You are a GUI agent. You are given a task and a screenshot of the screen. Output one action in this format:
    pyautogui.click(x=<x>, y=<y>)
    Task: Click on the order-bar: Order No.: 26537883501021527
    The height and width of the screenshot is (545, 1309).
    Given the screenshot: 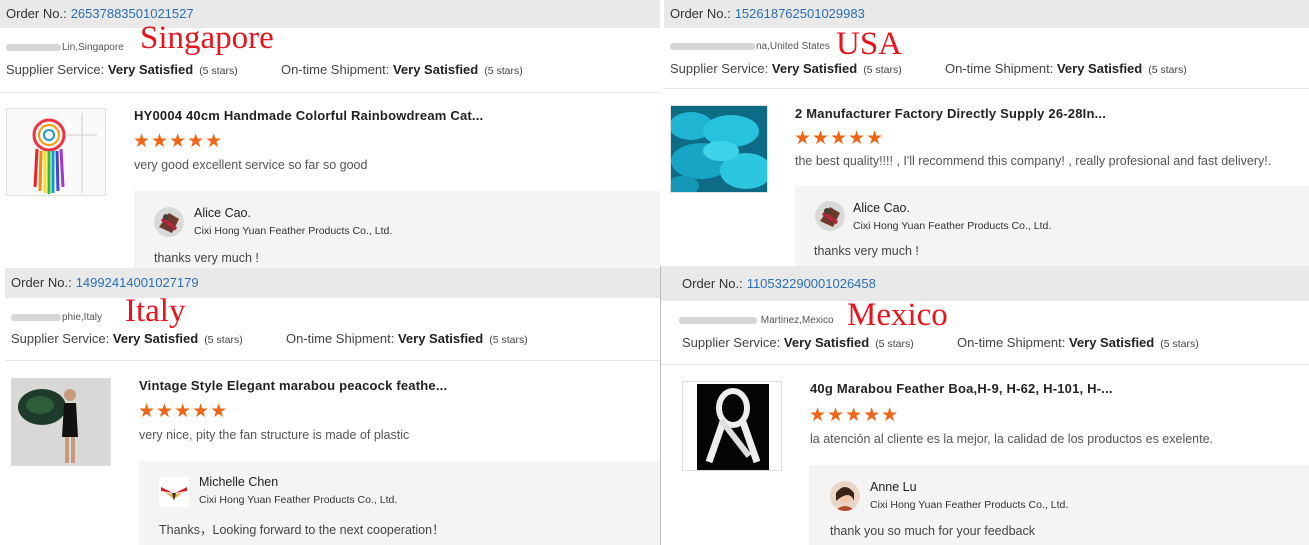 What is the action you would take?
    pyautogui.click(x=330, y=14)
    